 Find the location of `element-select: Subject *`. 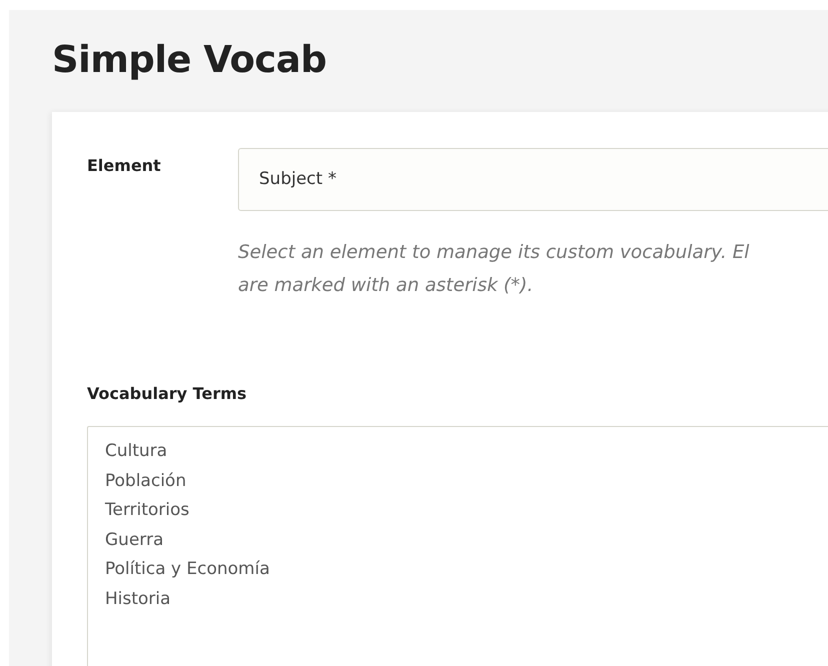

element-select: Subject * is located at coordinates (533, 180).